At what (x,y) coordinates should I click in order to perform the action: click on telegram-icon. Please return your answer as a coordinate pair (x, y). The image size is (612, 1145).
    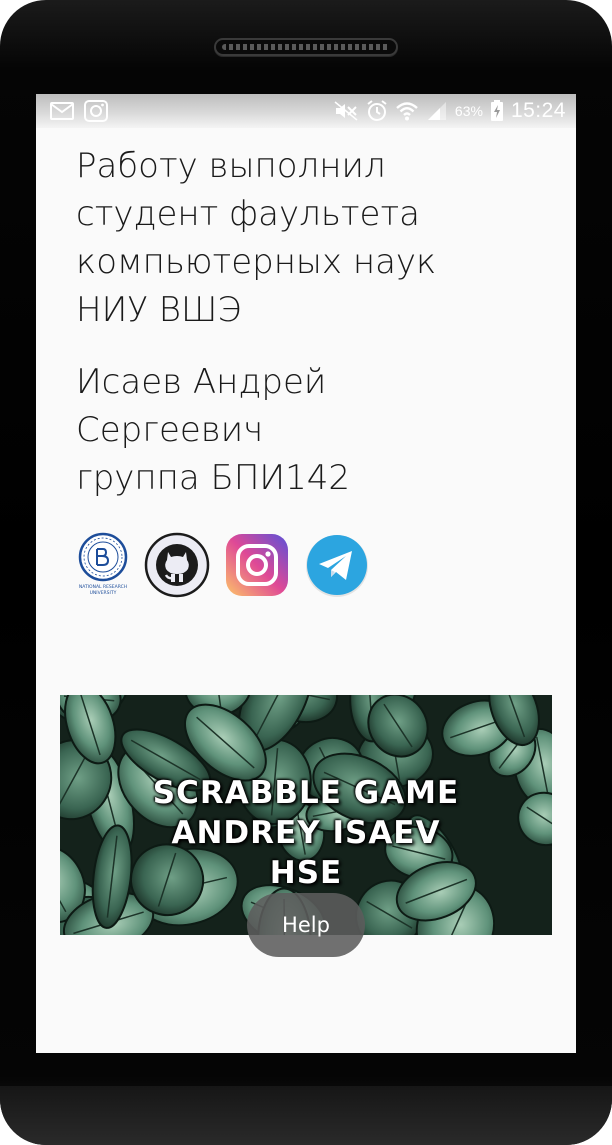
    Looking at the image, I should click on (337, 566).